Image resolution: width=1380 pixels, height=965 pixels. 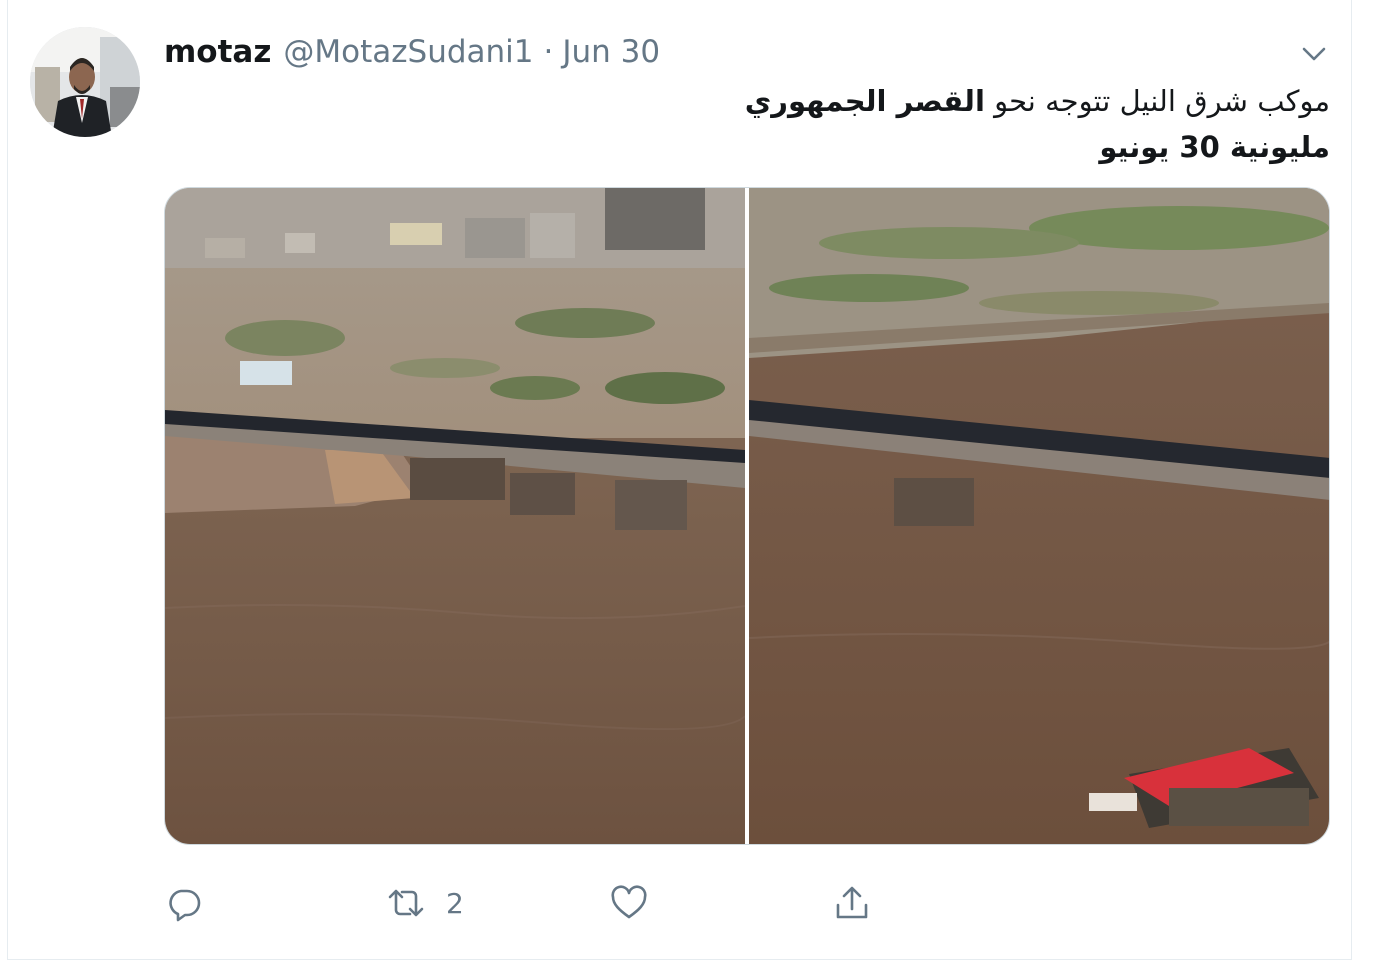 What do you see at coordinates (1214, 147) in the screenshot?
I see `tweet-text-line-2-bold: مليونية 30 يونيو` at bounding box center [1214, 147].